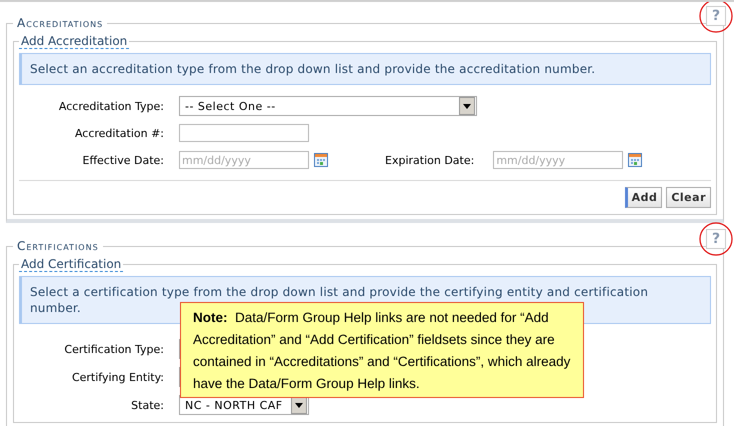 This screenshot has width=734, height=426. I want to click on section-title: Accreditations, so click(60, 23).